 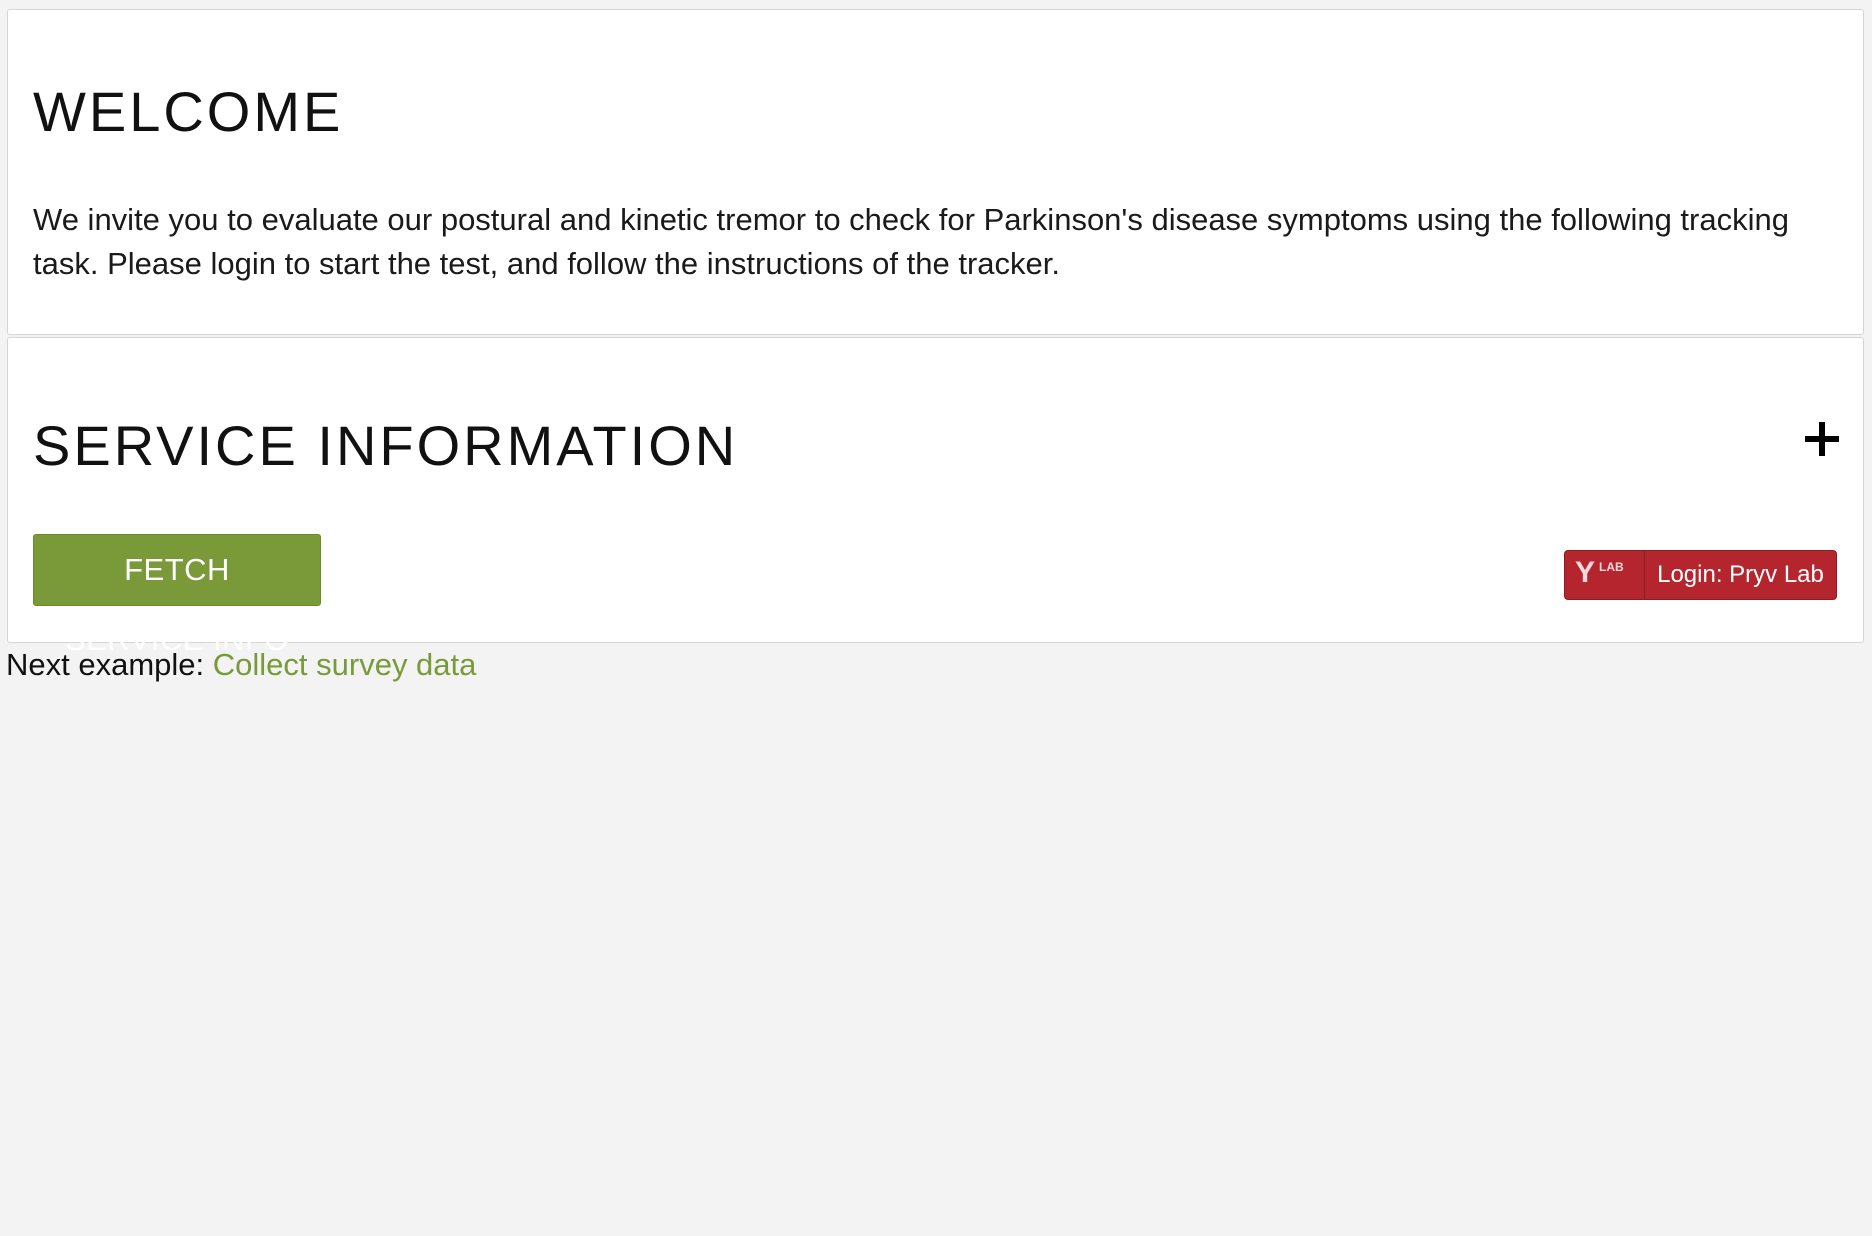 I want to click on logo-letter: Y, so click(x=1585, y=572).